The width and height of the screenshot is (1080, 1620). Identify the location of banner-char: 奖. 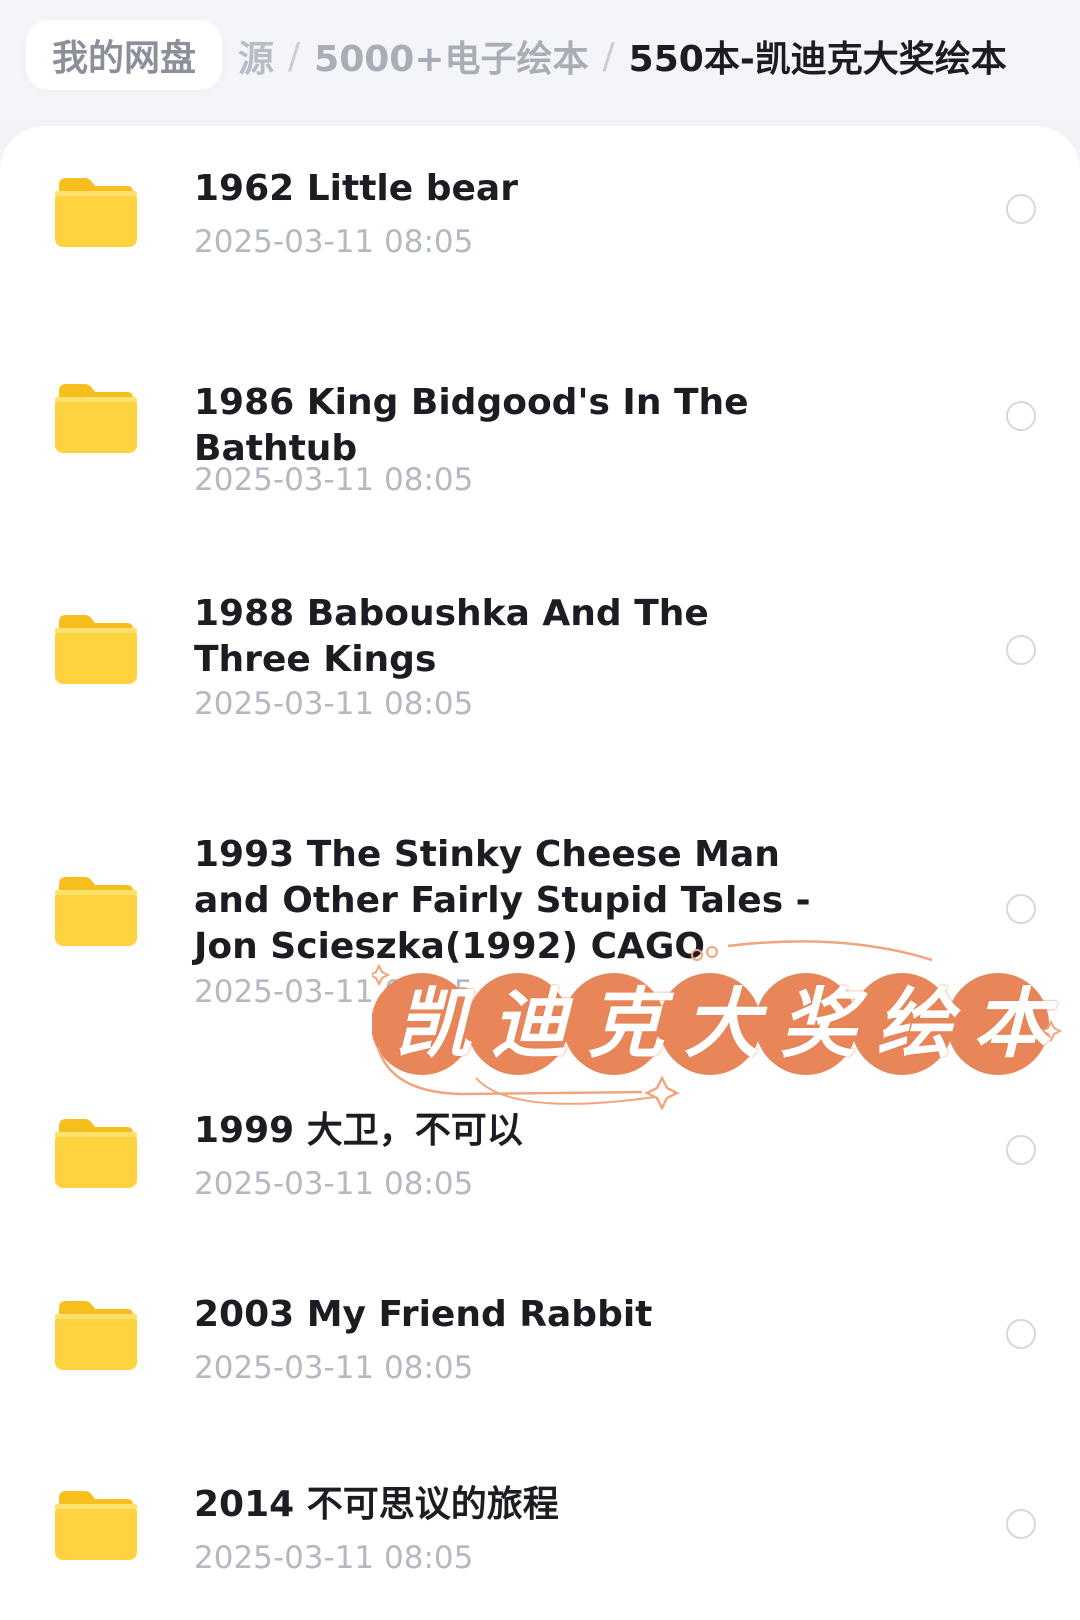
(818, 1023).